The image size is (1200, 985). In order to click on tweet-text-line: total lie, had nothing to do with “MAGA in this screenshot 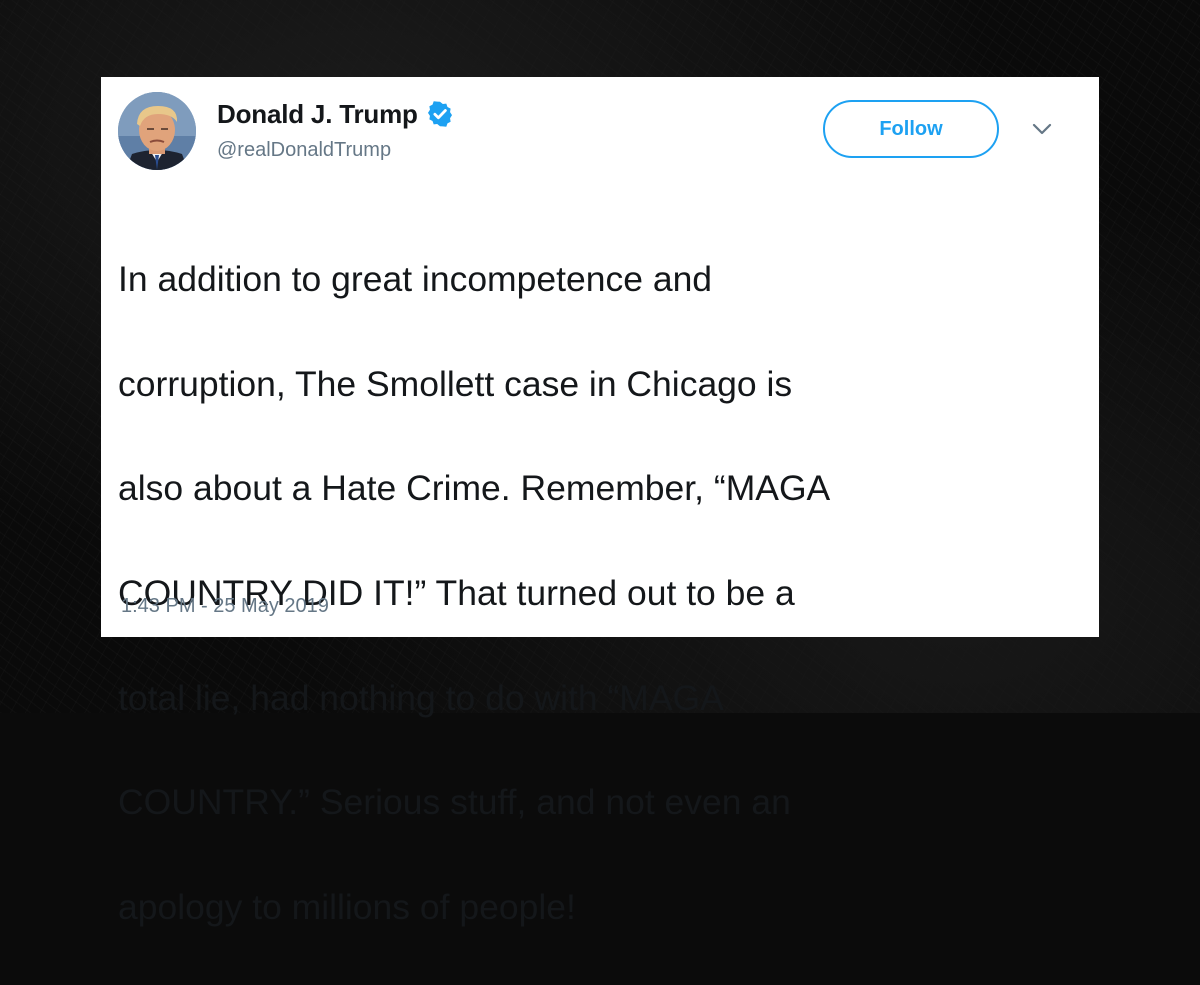, I will do `click(421, 697)`.